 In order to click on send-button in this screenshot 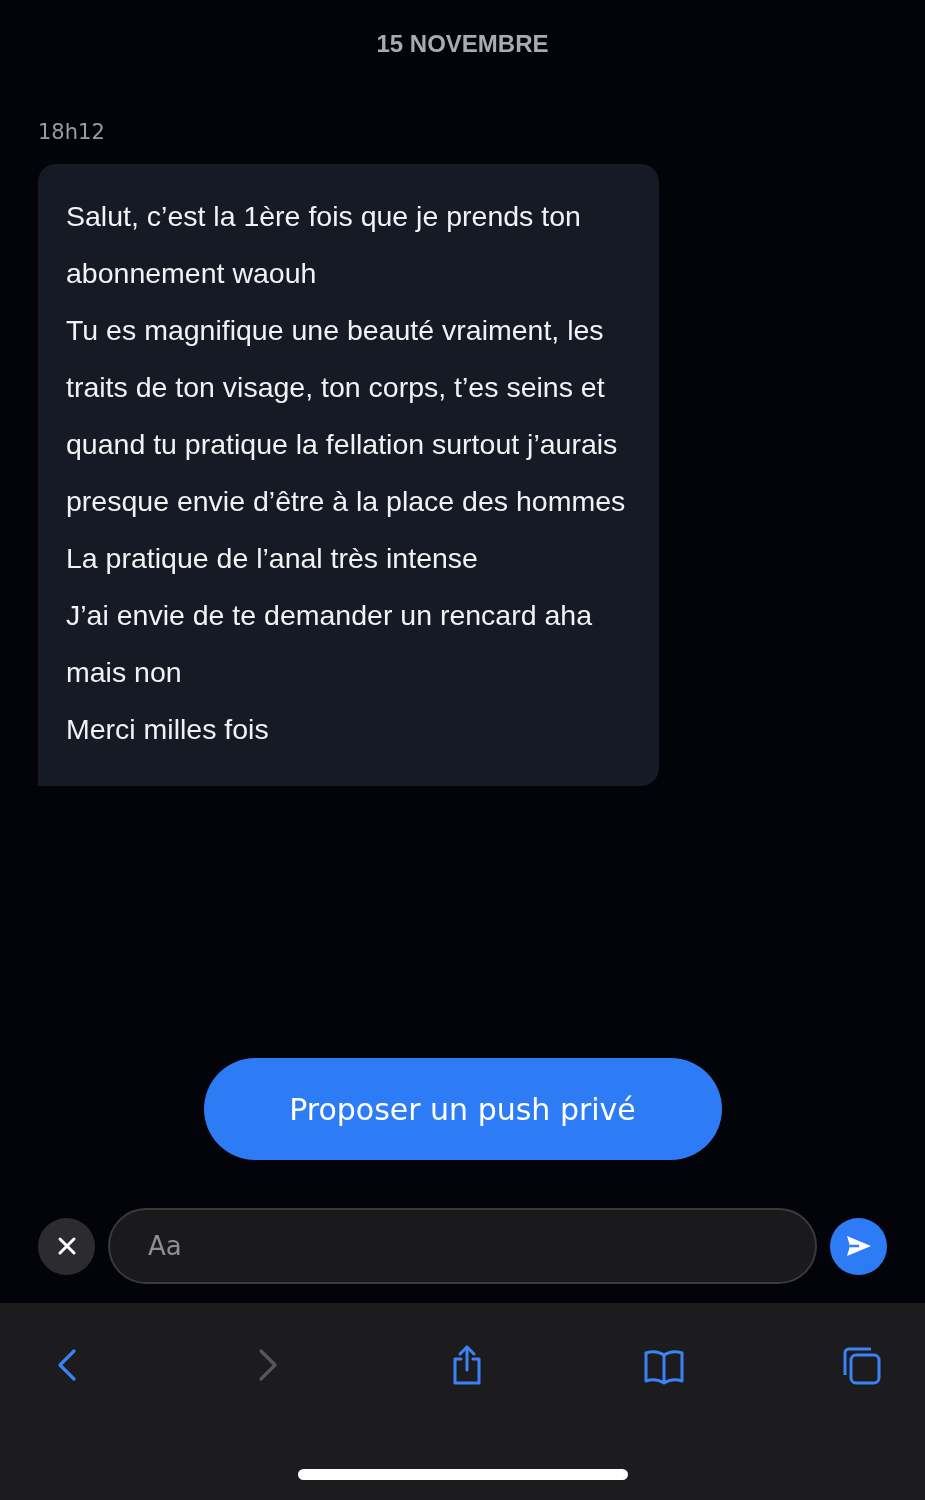, I will do `click(858, 1246)`.